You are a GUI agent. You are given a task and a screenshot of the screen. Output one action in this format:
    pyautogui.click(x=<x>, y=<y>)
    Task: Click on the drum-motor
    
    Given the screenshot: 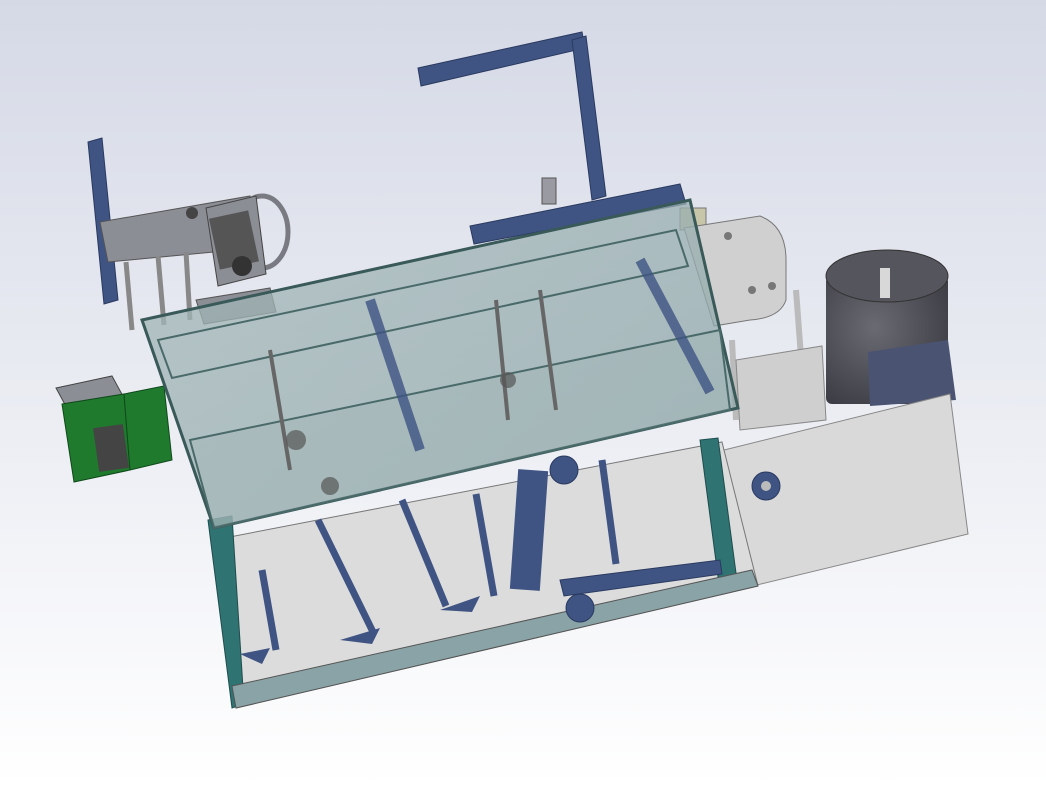 What is the action you would take?
    pyautogui.click(x=890, y=327)
    